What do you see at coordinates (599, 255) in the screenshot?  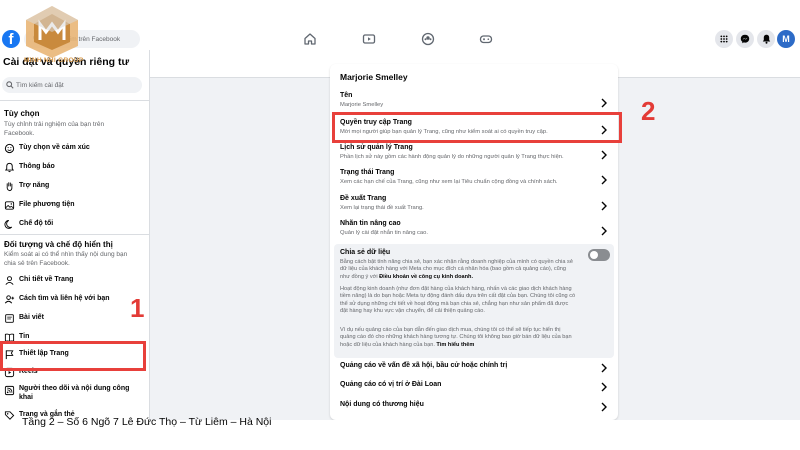 I see `data-sharing-toggle` at bounding box center [599, 255].